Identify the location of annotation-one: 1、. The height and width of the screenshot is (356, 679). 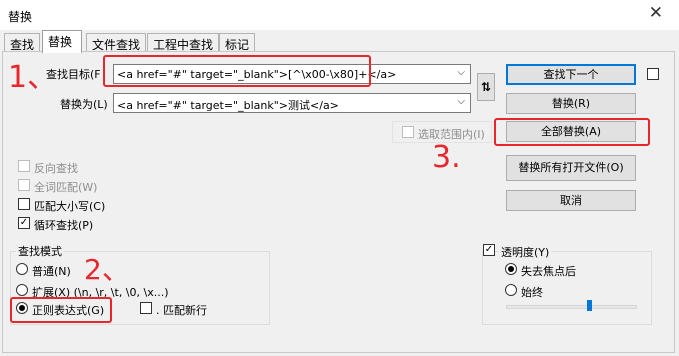
(33, 77).